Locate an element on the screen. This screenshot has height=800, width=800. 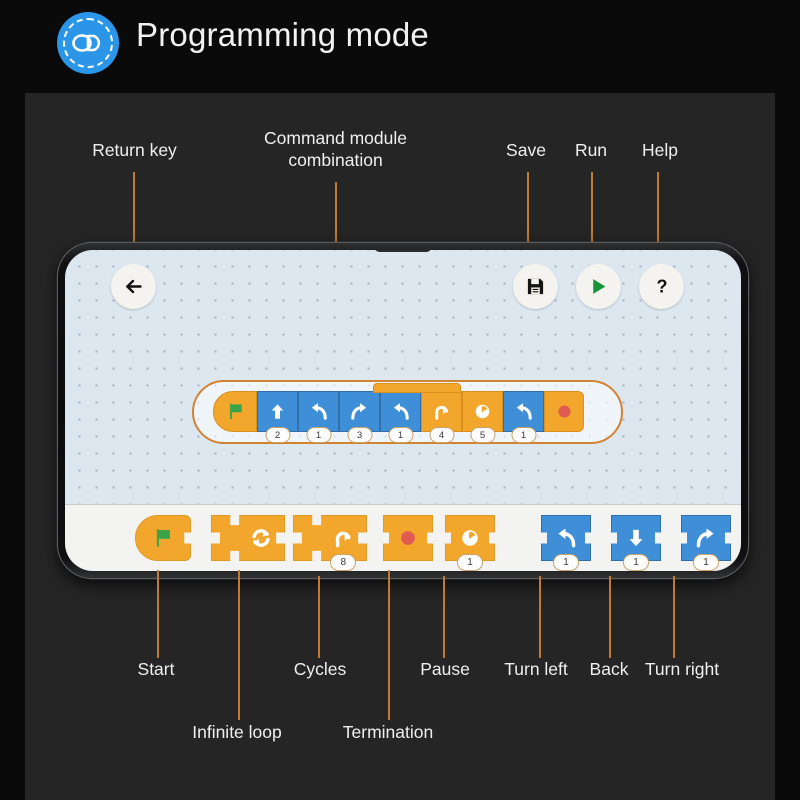
arrow-down-icon is located at coordinates (636, 538).